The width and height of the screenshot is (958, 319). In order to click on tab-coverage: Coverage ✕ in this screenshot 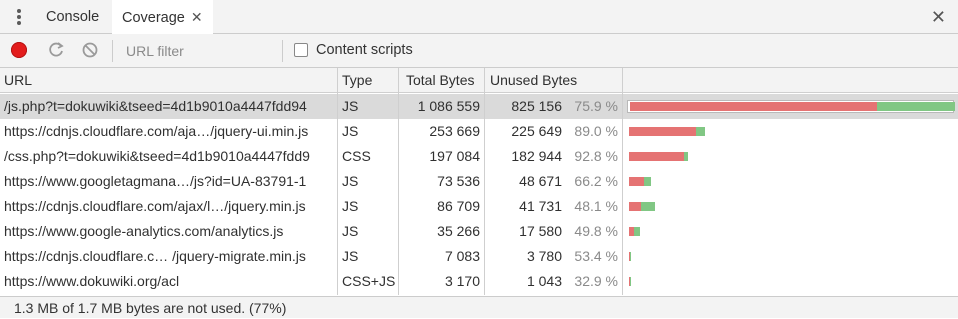, I will do `click(162, 17)`.